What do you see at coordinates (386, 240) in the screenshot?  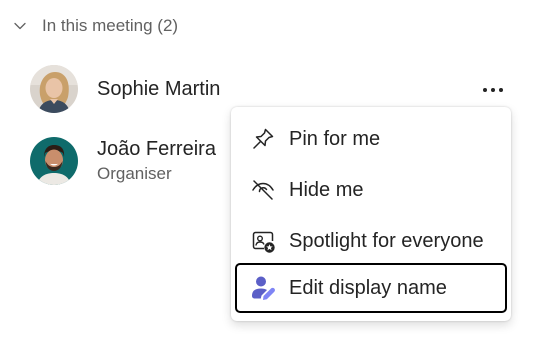 I see `menu-item-label: Spotlight for everyone` at bounding box center [386, 240].